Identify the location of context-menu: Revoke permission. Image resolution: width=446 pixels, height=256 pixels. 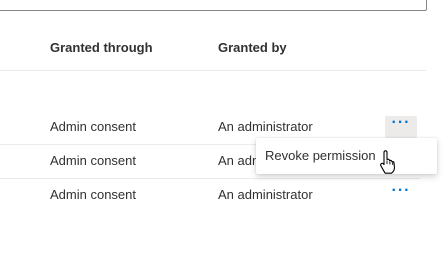
(346, 156).